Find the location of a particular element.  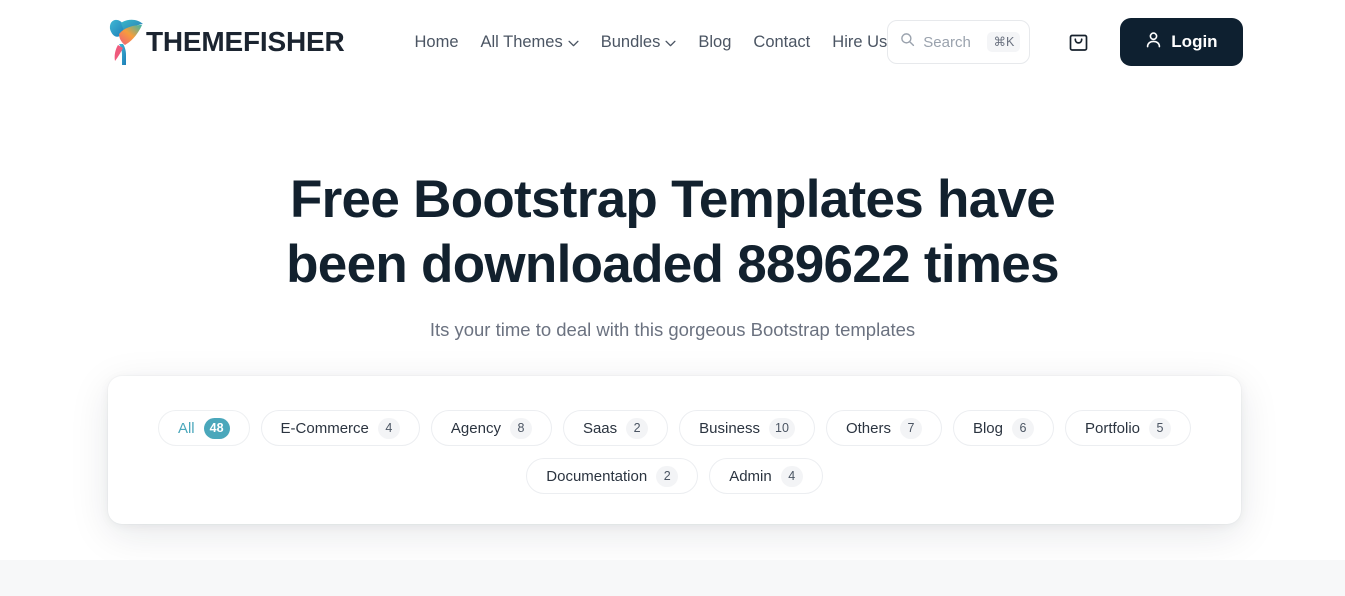

header-actions: Search ⌘K Login is located at coordinates (1065, 42).